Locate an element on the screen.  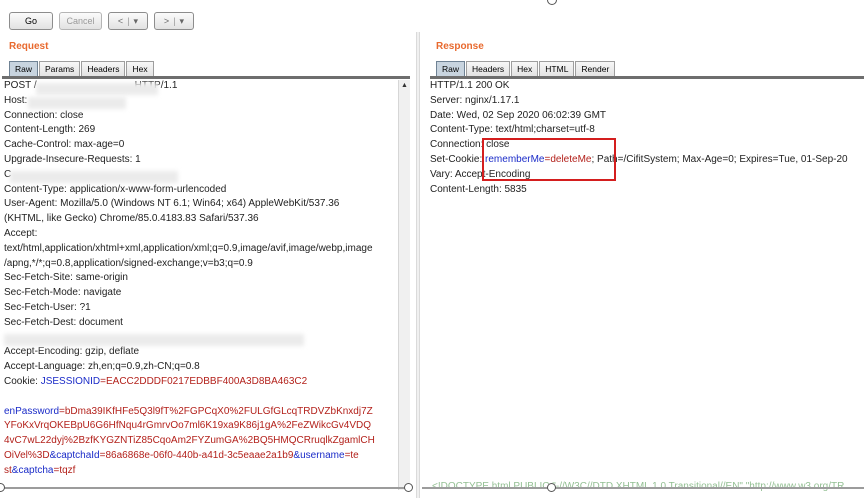
back-button: < | ▾ is located at coordinates (128, 21).